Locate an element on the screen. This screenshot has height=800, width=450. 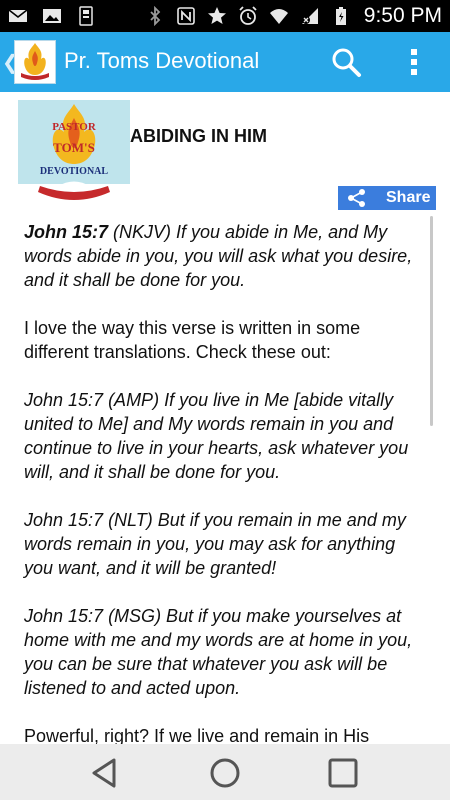
signal-icon is located at coordinates (309, 16).